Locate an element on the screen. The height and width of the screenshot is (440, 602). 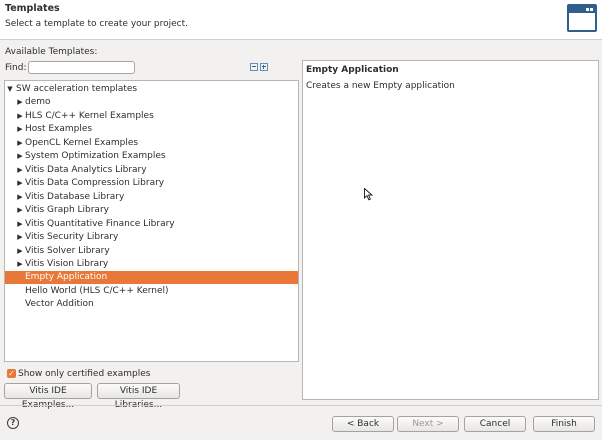
tree-item-security: ▶ Vitis Security Library is located at coordinates (151, 237).